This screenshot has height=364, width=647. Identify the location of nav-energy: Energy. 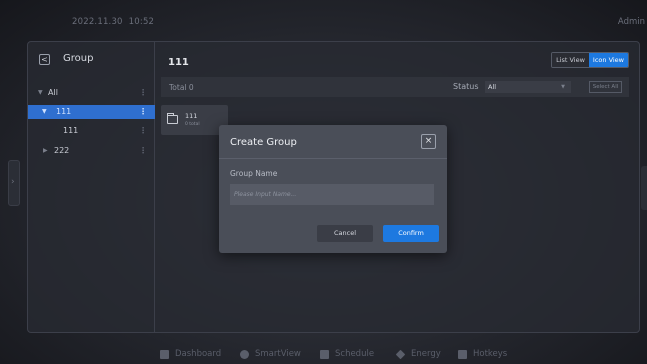
(418, 354).